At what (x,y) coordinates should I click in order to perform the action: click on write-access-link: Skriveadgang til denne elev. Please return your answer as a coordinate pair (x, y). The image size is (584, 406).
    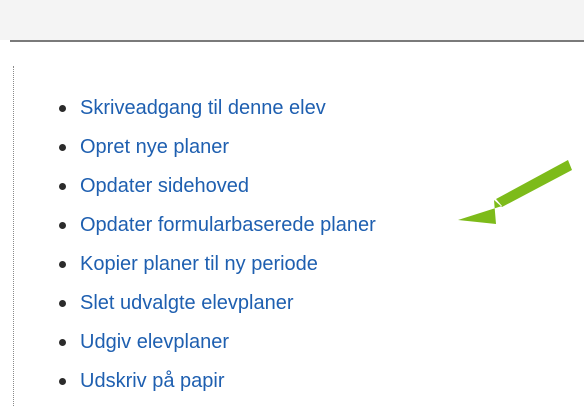
    Looking at the image, I should click on (203, 108).